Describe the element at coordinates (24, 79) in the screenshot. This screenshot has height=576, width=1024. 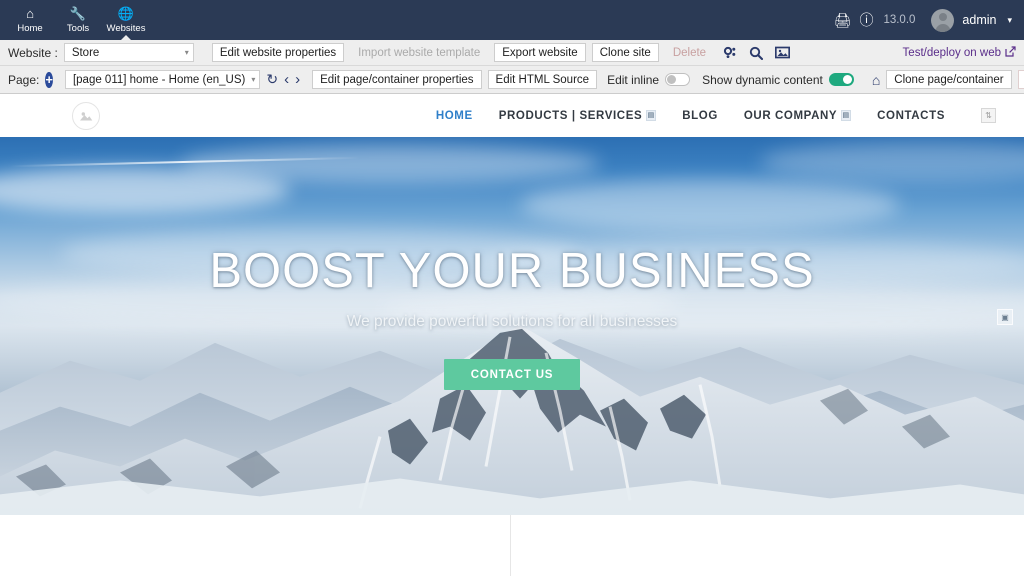
I see `page-label: Page:` at that location.